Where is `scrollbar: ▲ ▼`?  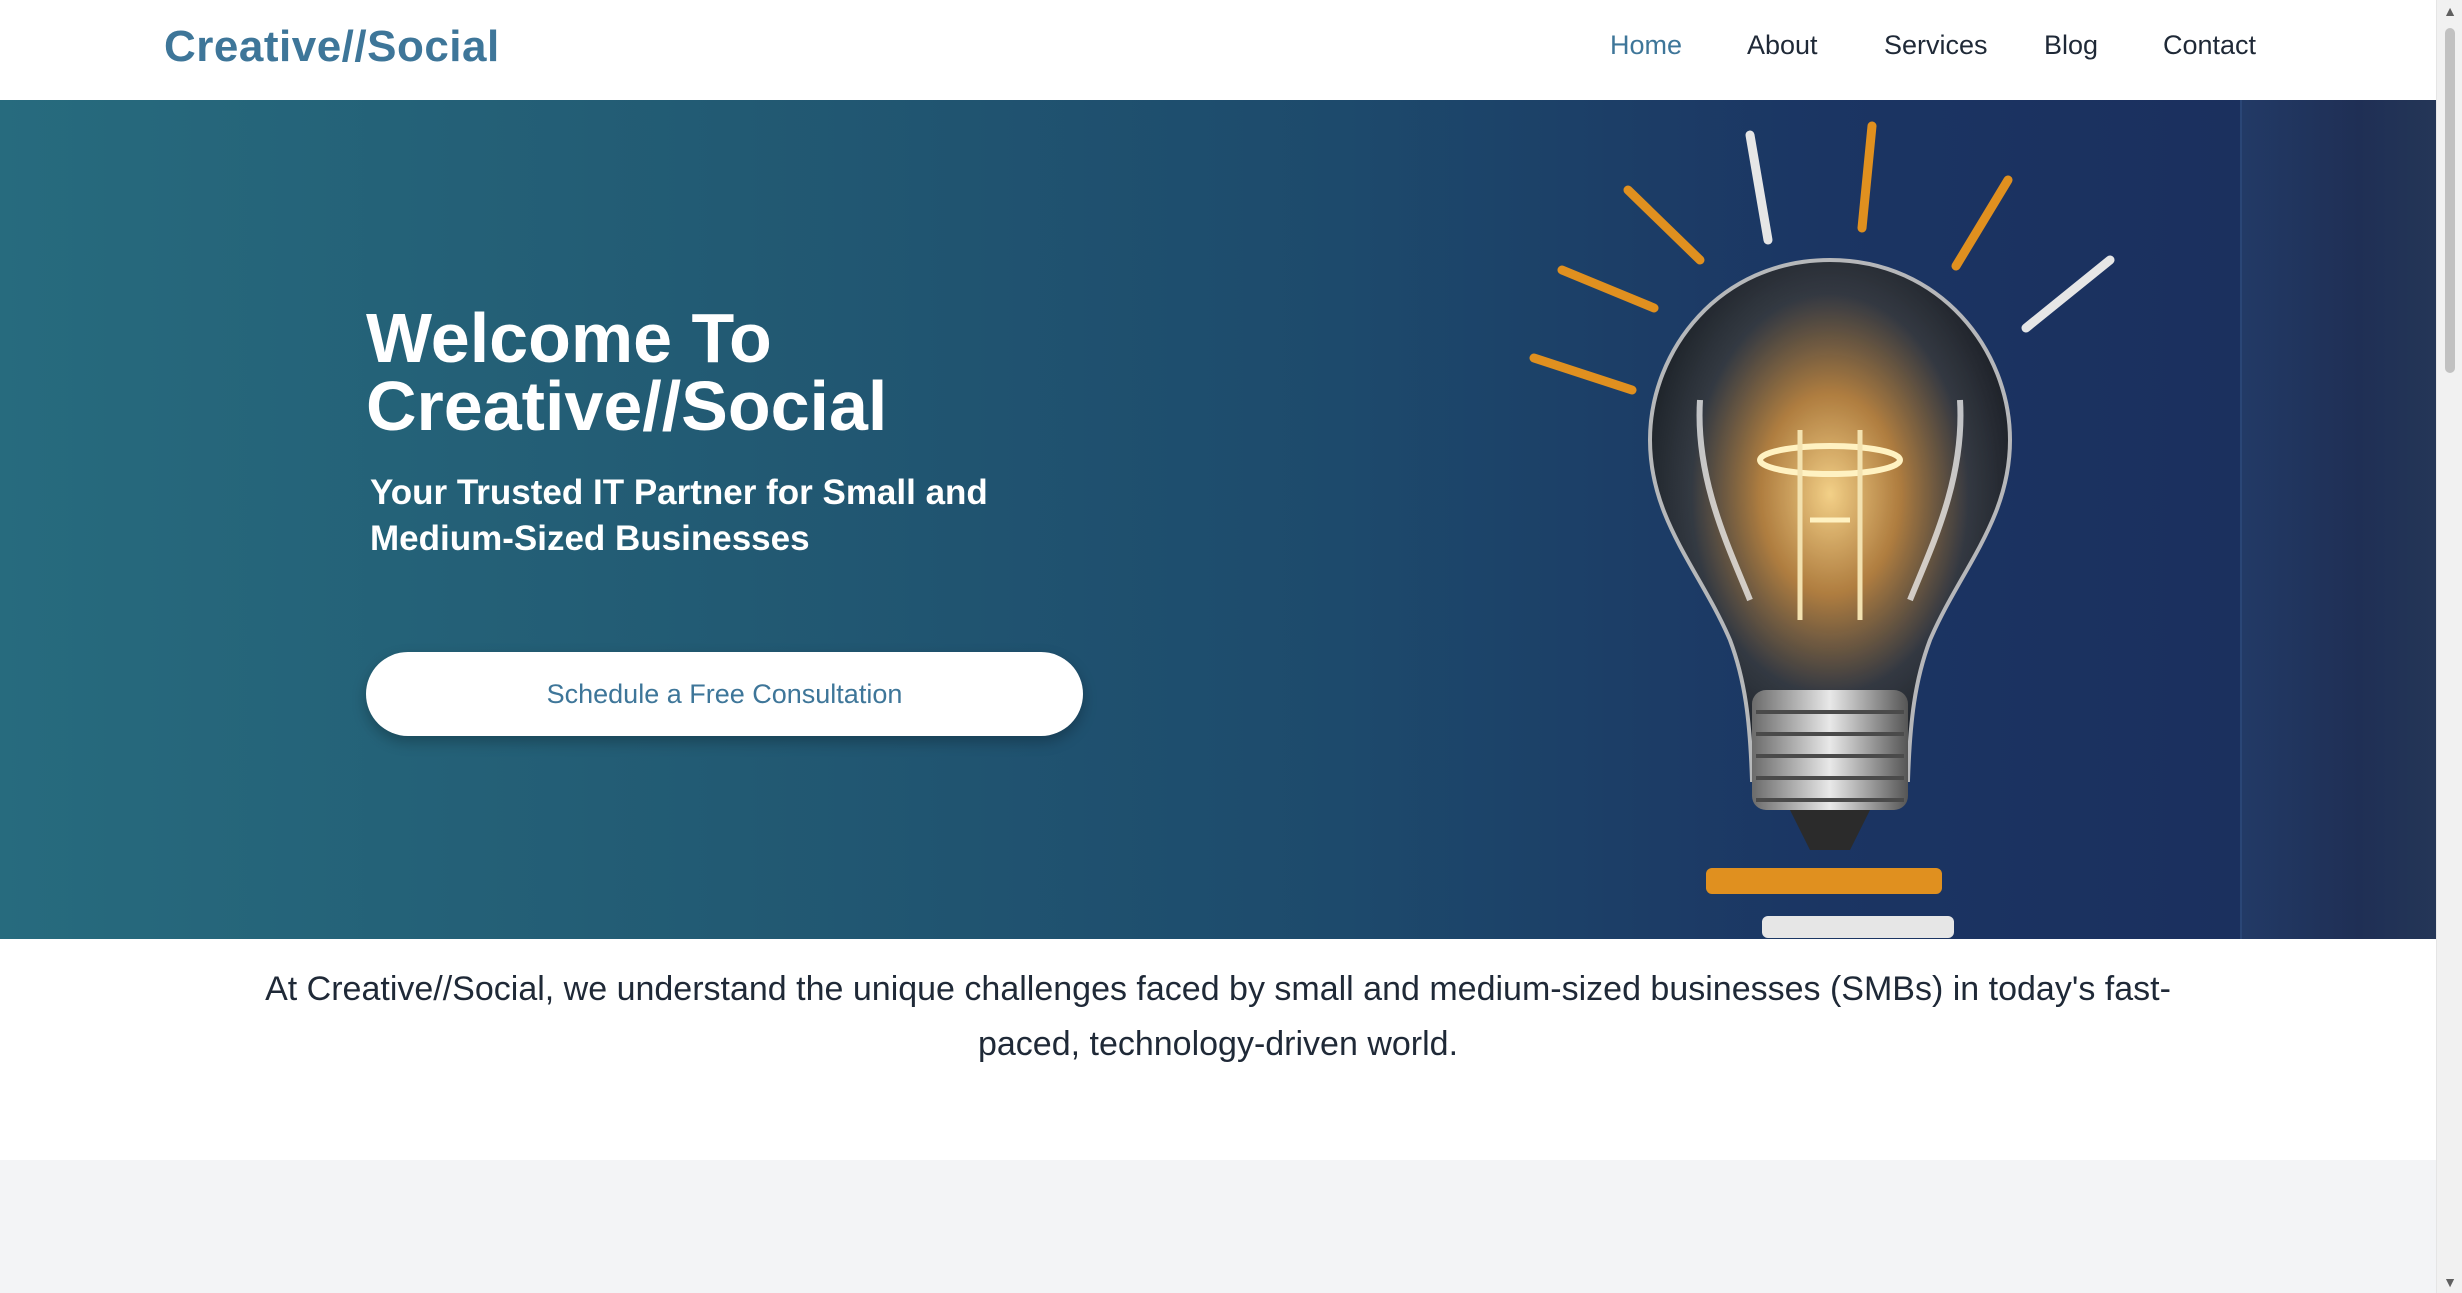
scrollbar: ▲ ▼ is located at coordinates (2449, 646).